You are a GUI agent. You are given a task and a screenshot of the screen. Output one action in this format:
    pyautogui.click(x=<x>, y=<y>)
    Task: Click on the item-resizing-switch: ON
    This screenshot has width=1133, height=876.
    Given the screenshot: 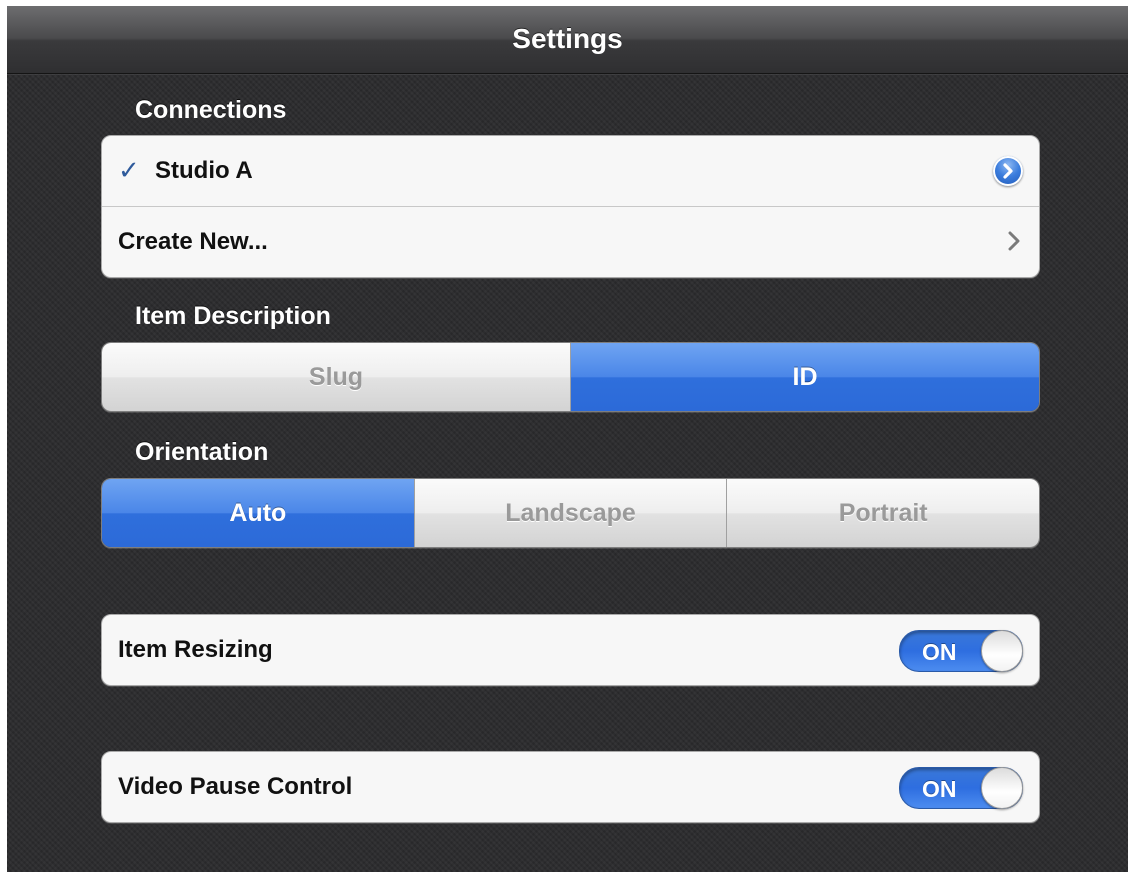 What is the action you would take?
    pyautogui.click(x=961, y=651)
    